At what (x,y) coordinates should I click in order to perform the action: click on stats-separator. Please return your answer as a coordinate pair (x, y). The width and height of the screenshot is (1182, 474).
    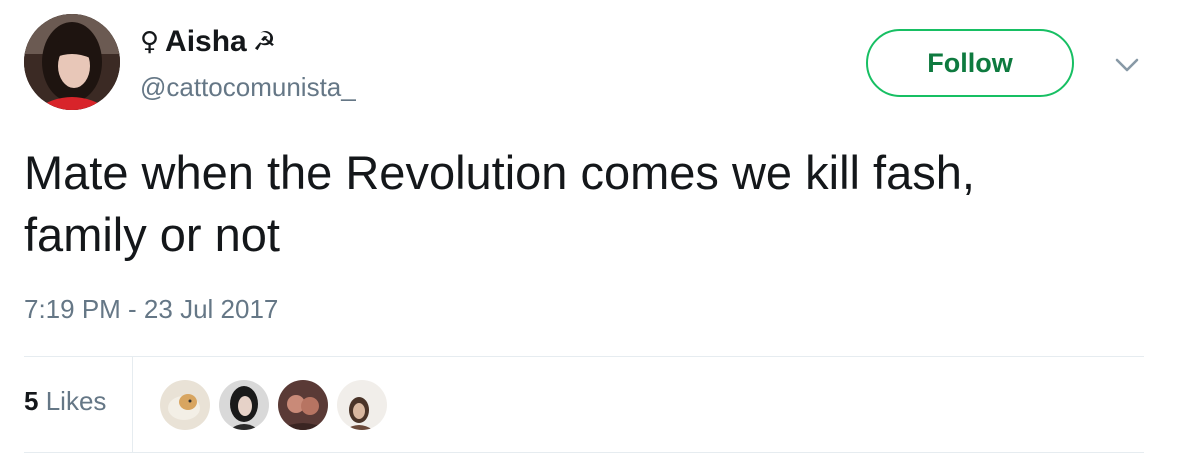
    Looking at the image, I should click on (132, 404).